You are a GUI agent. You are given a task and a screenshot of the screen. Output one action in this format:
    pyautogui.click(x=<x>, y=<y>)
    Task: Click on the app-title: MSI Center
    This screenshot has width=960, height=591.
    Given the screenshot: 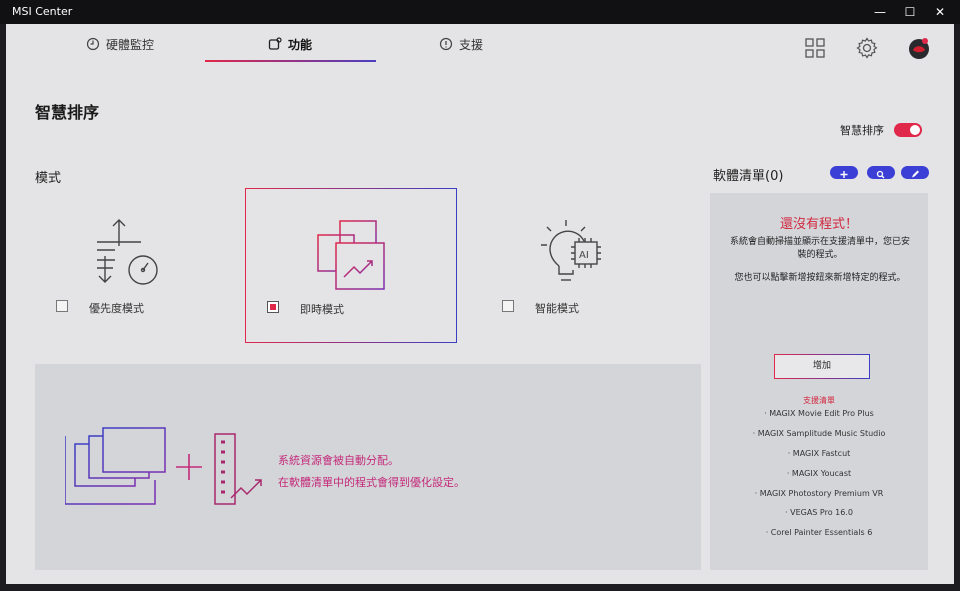 What is the action you would take?
    pyautogui.click(x=42, y=11)
    